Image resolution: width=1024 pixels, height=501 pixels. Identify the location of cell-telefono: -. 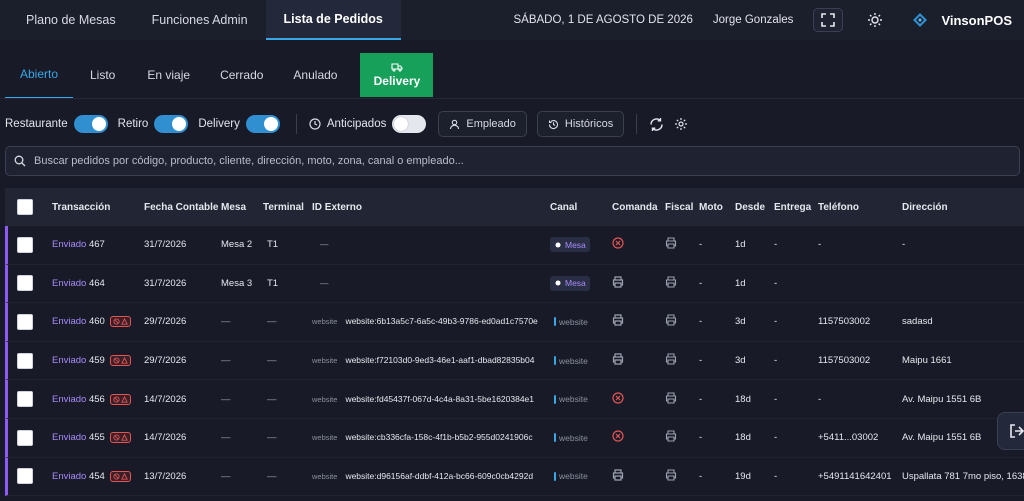
(820, 399).